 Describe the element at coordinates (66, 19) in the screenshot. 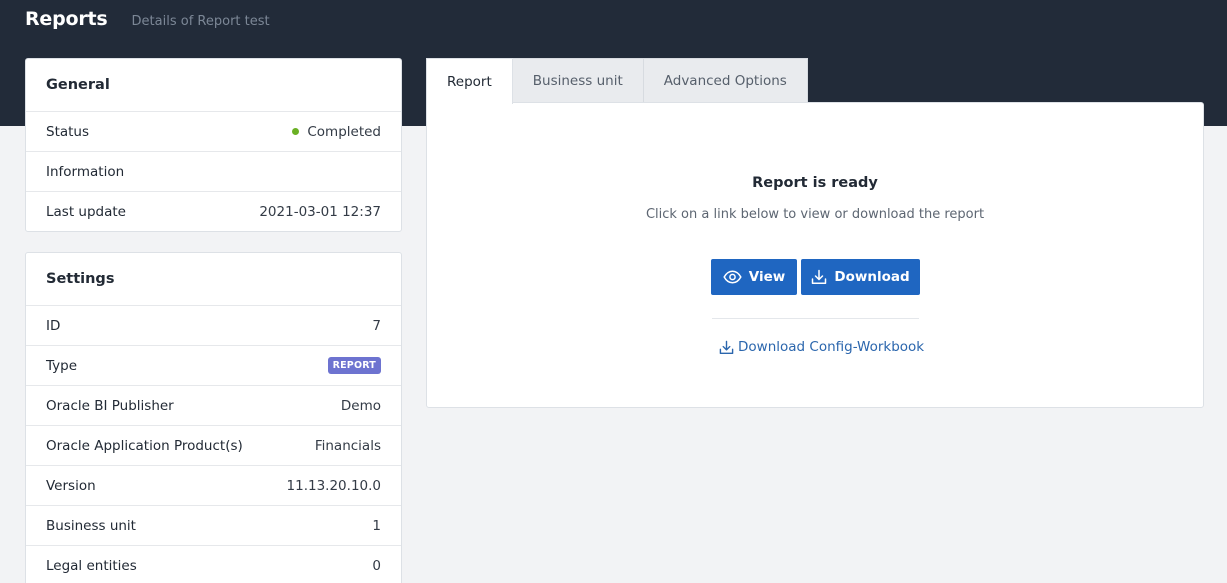

I see `page-title: Reports` at that location.